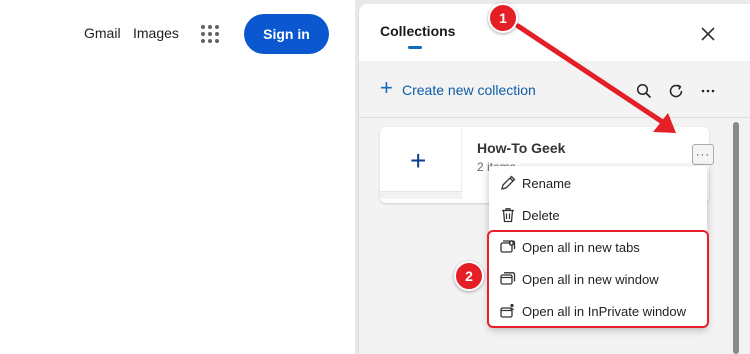  Describe the element at coordinates (708, 34) in the screenshot. I see `close-icon` at that location.